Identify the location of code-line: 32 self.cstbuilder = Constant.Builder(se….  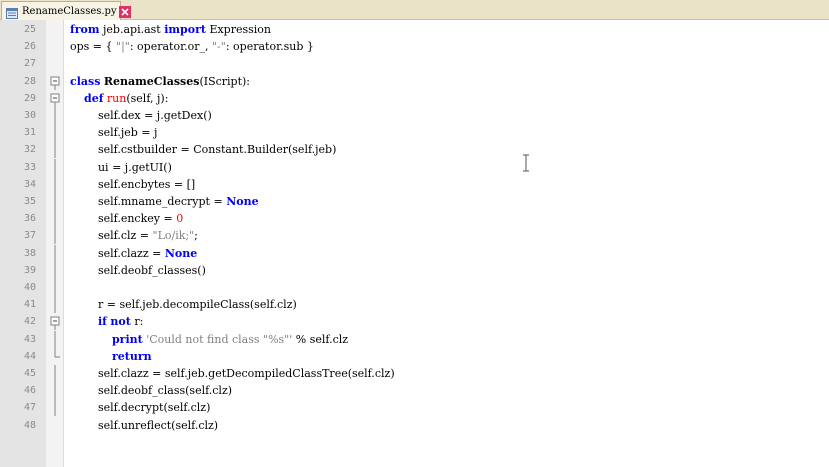
(414, 150).